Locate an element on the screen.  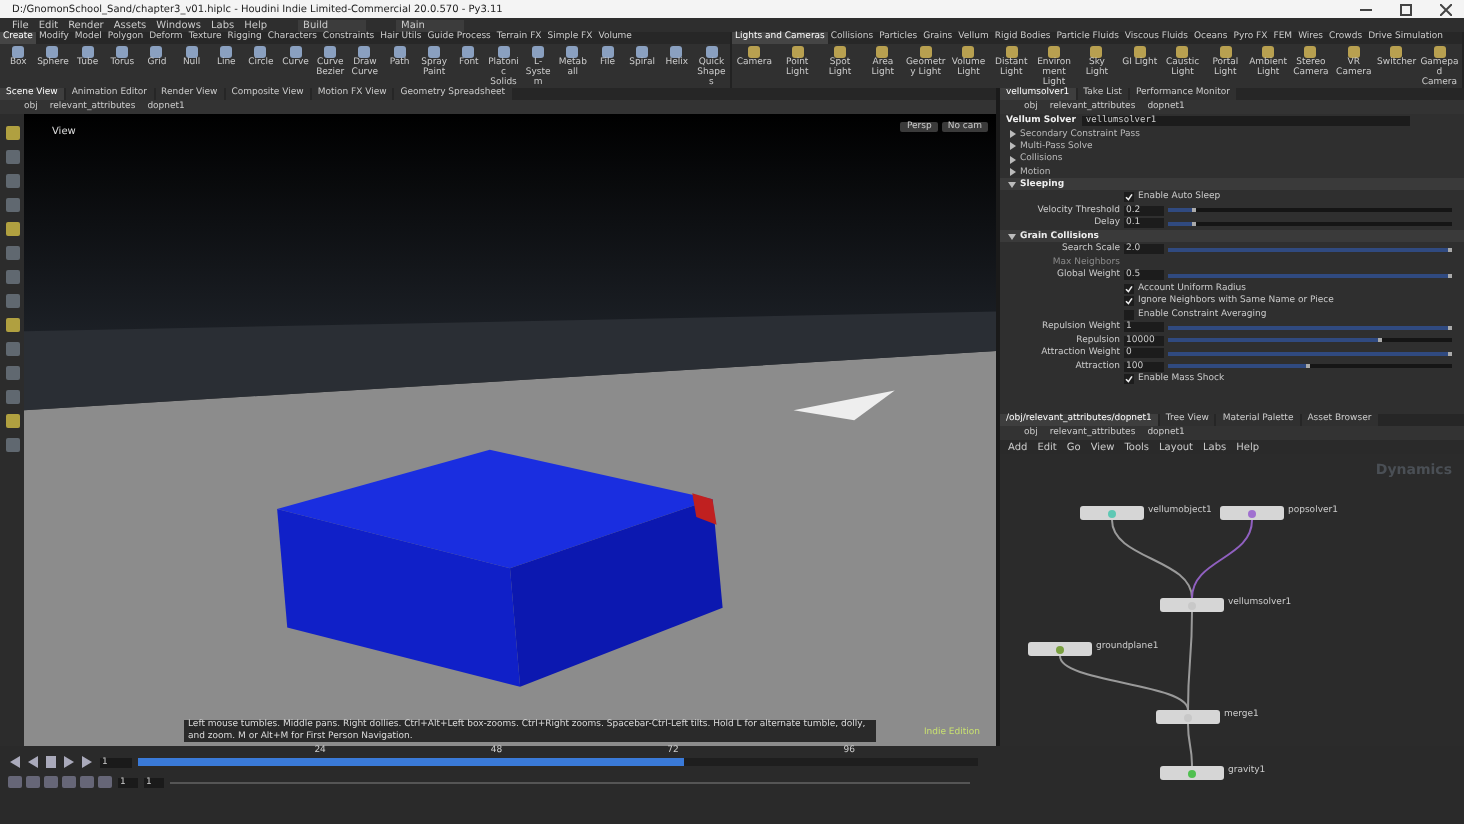
close-icon is located at coordinates (1446, 9).